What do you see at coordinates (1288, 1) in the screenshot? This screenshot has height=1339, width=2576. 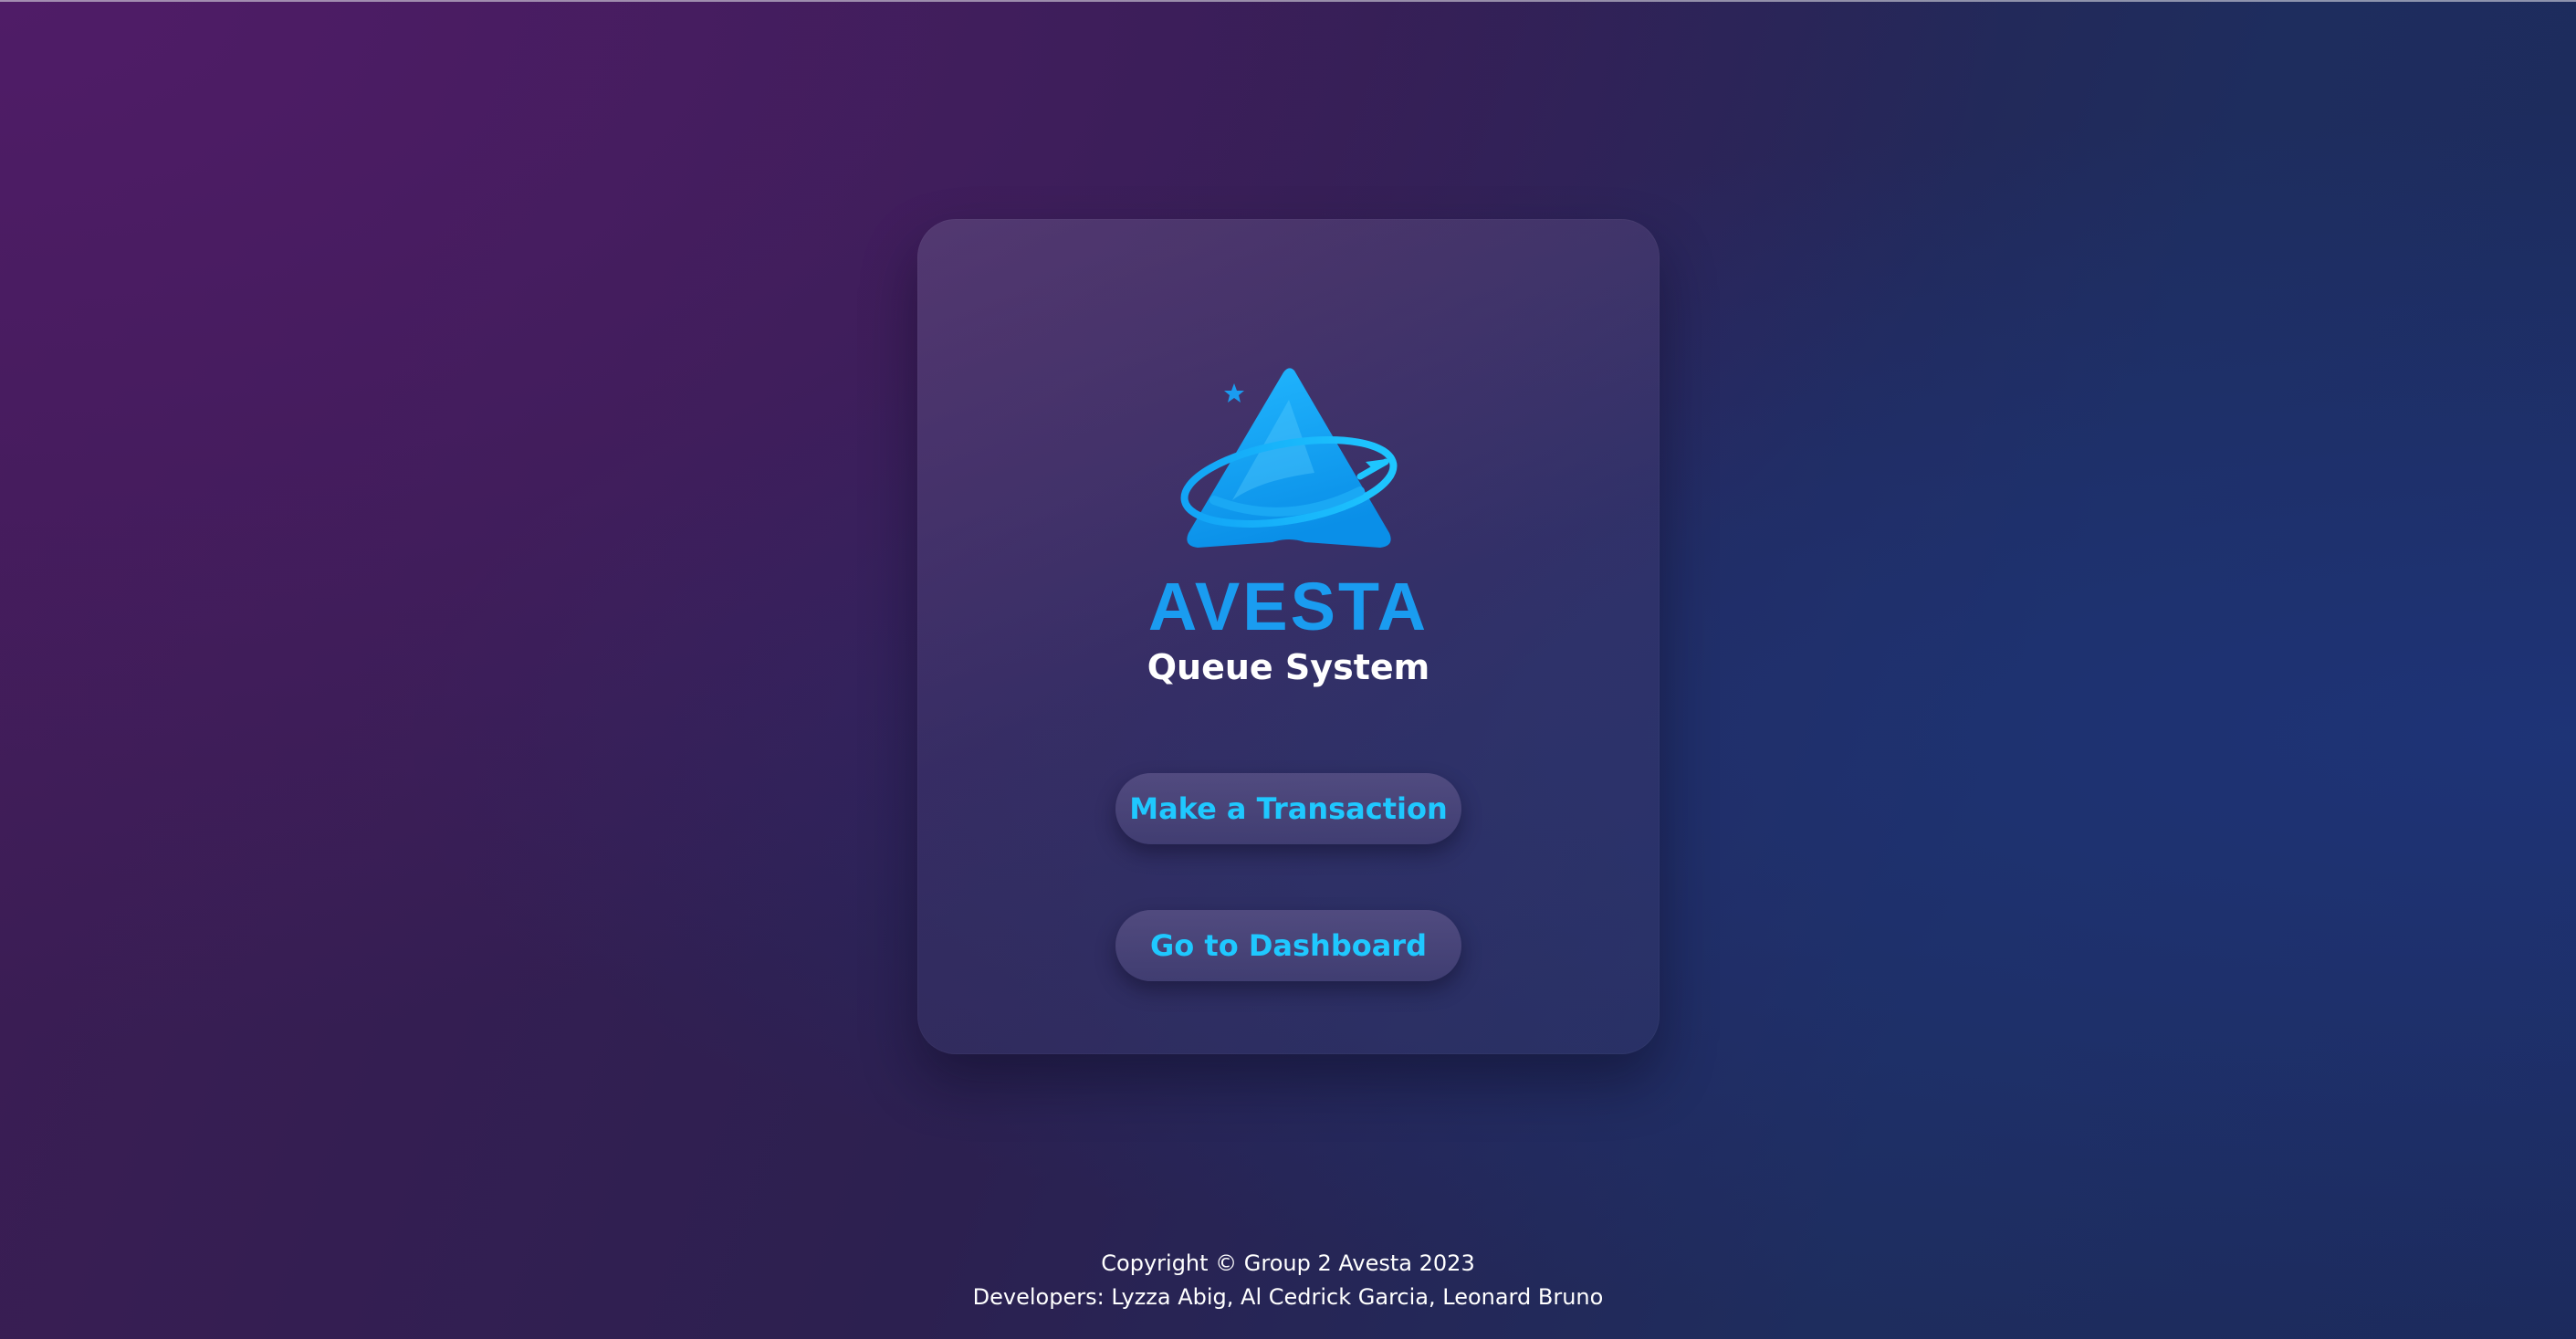 I see `window-top-border` at bounding box center [1288, 1].